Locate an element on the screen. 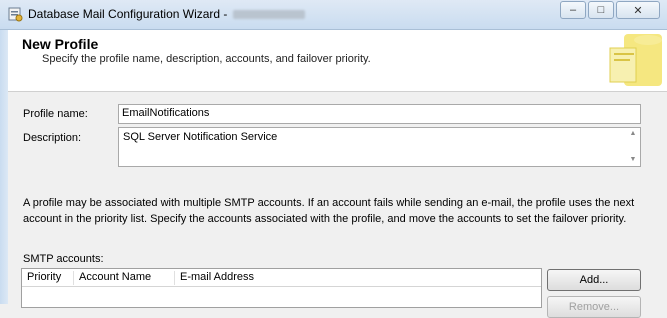 The width and height of the screenshot is (667, 318). close-icon: ✕ is located at coordinates (638, 10).